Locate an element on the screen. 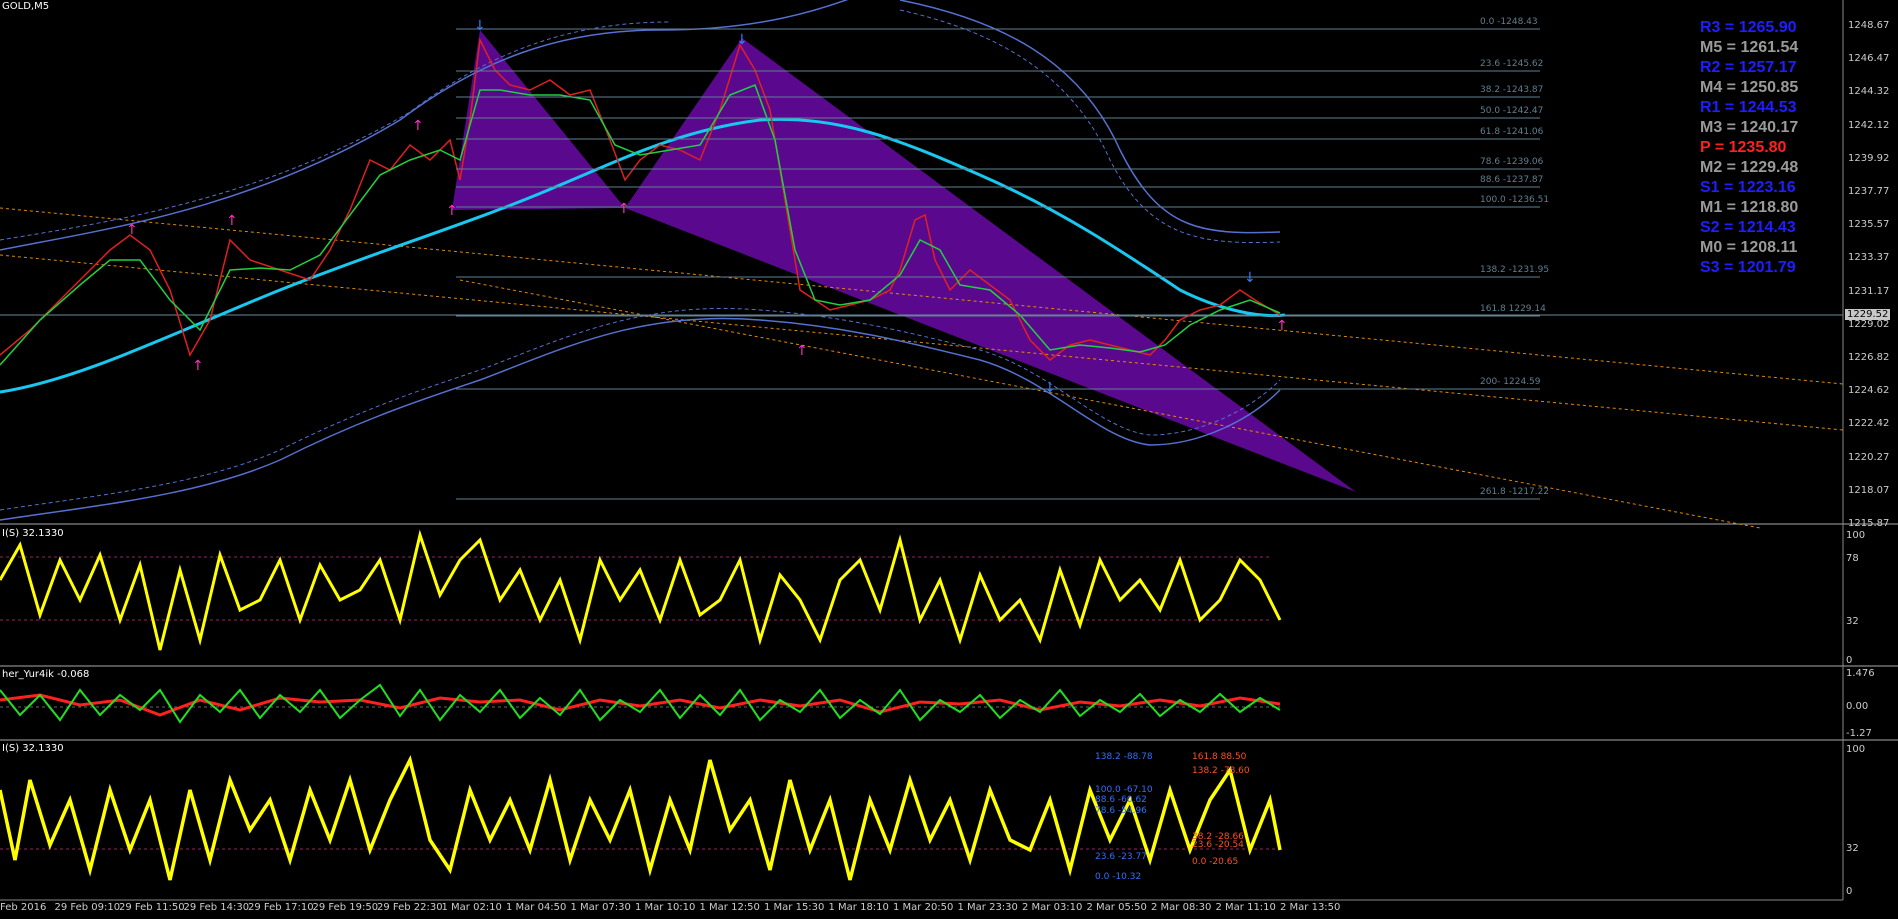 The height and width of the screenshot is (919, 1898). indicator3-fib-label: 0.0 -10.32 is located at coordinates (1118, 877).